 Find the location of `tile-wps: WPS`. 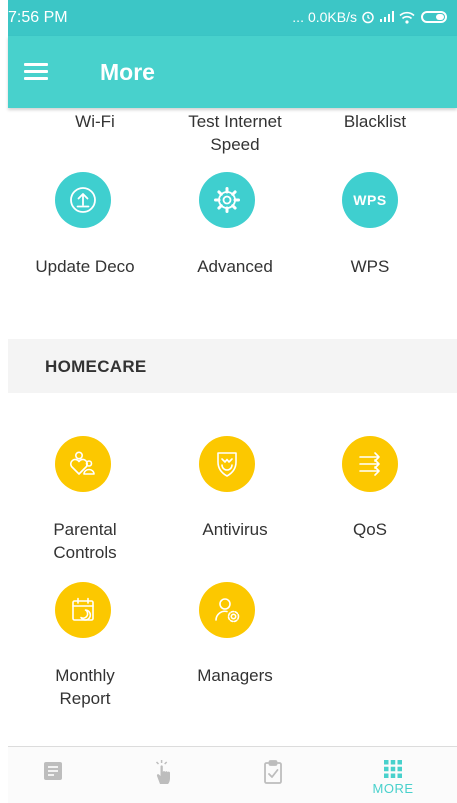

tile-wps: WPS is located at coordinates (370, 266).